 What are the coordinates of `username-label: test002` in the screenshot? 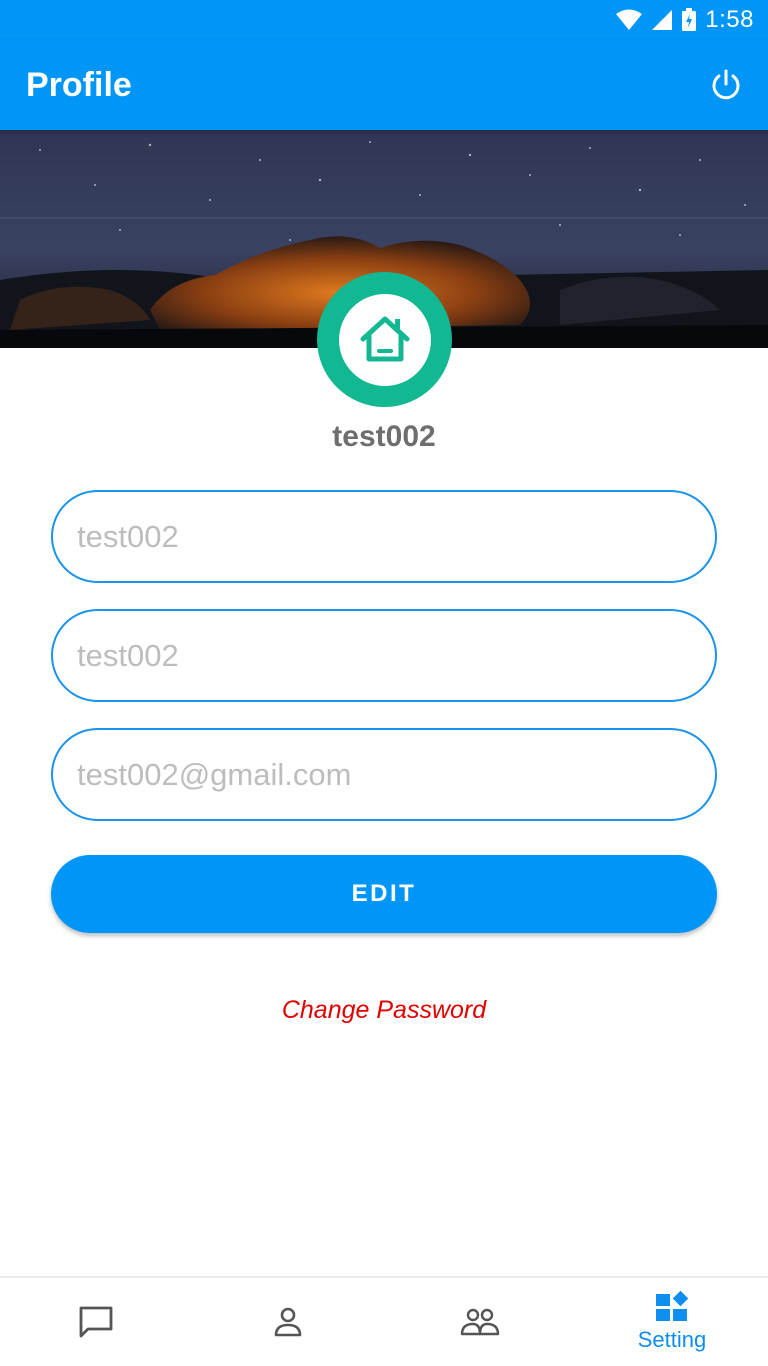 It's located at (384, 436).